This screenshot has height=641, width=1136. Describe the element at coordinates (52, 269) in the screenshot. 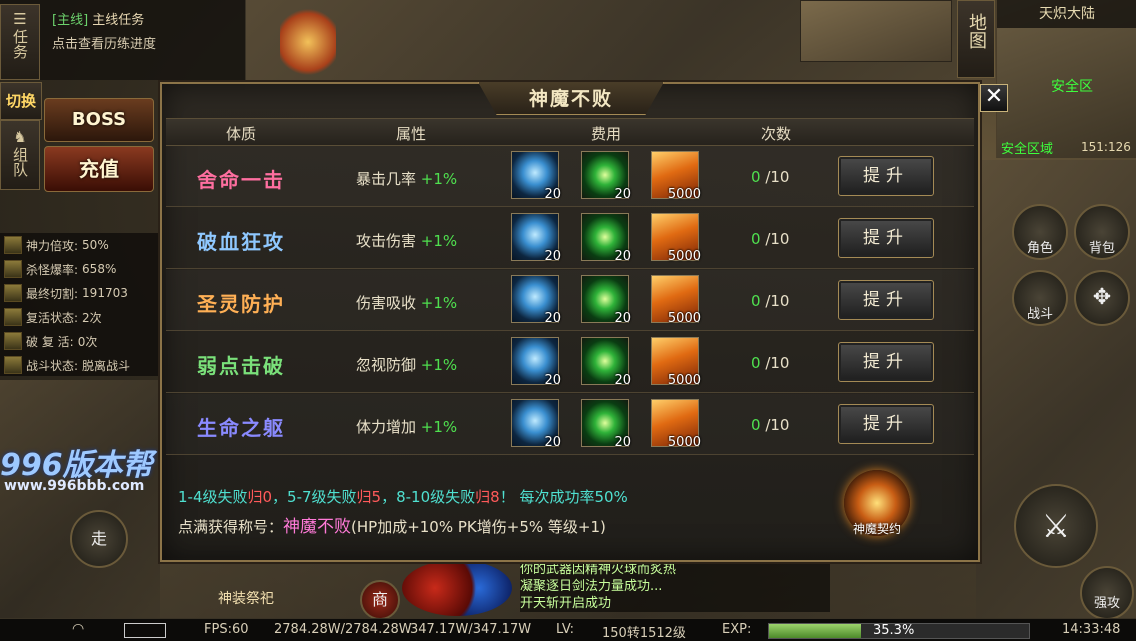

I see `stat-label: 杀怪爆率:` at that location.